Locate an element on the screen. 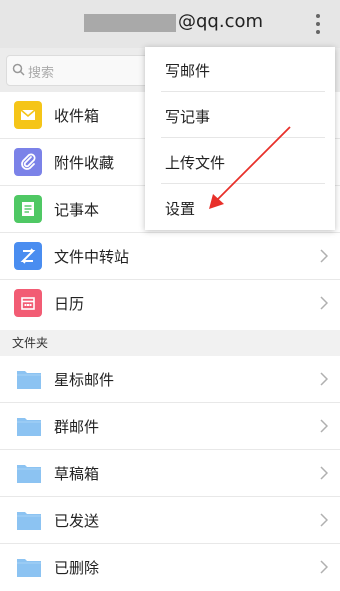  top-bar: @qq.com is located at coordinates (170, 24).